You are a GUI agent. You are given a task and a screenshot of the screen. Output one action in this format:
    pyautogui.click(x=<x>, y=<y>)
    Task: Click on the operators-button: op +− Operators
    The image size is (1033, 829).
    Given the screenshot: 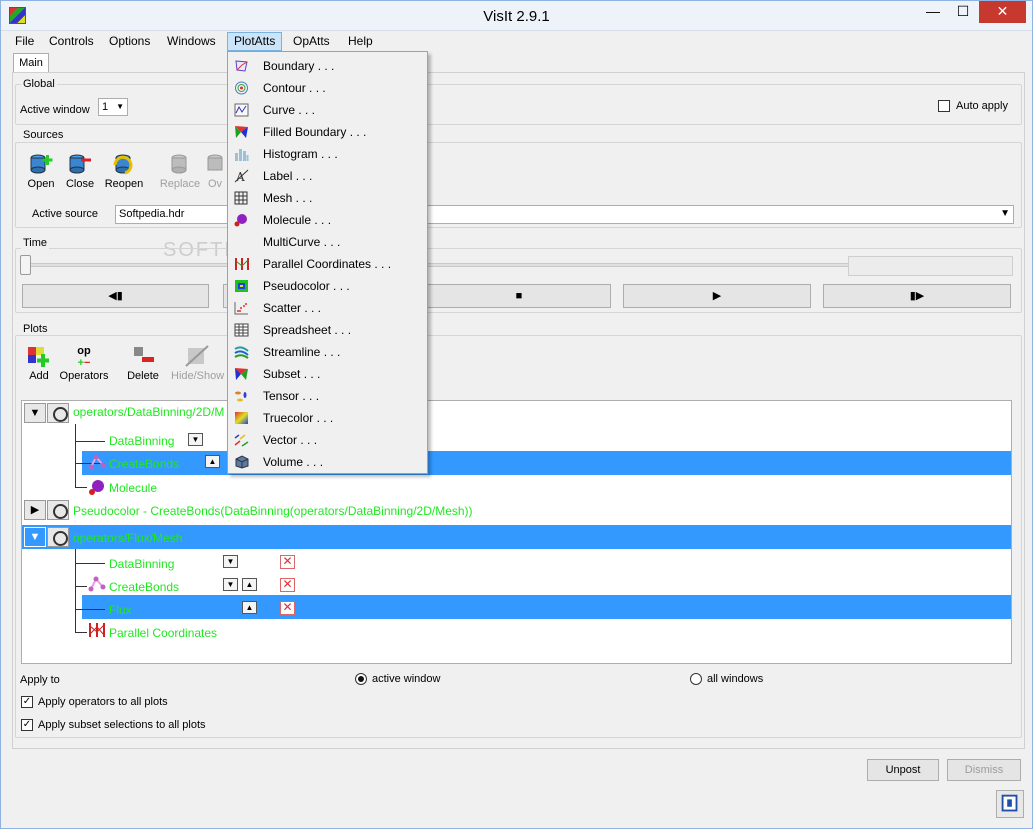 What is the action you would take?
    pyautogui.click(x=84, y=367)
    